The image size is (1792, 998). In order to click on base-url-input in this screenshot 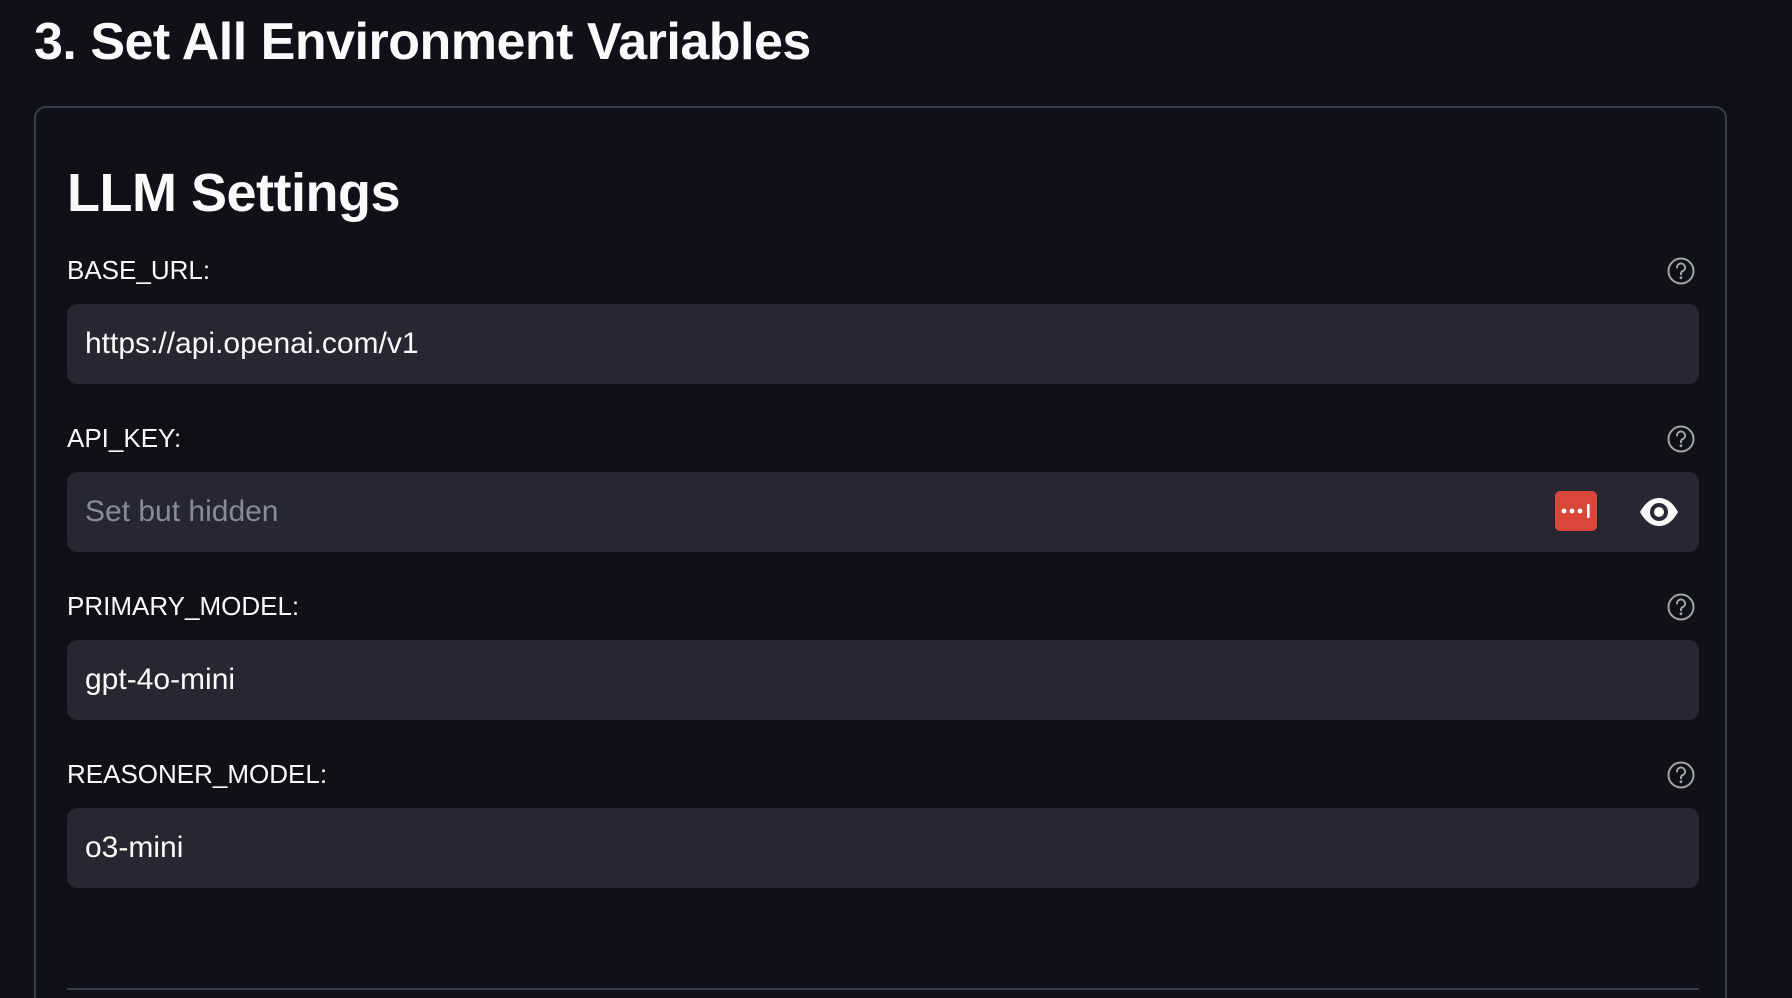, I will do `click(883, 344)`.